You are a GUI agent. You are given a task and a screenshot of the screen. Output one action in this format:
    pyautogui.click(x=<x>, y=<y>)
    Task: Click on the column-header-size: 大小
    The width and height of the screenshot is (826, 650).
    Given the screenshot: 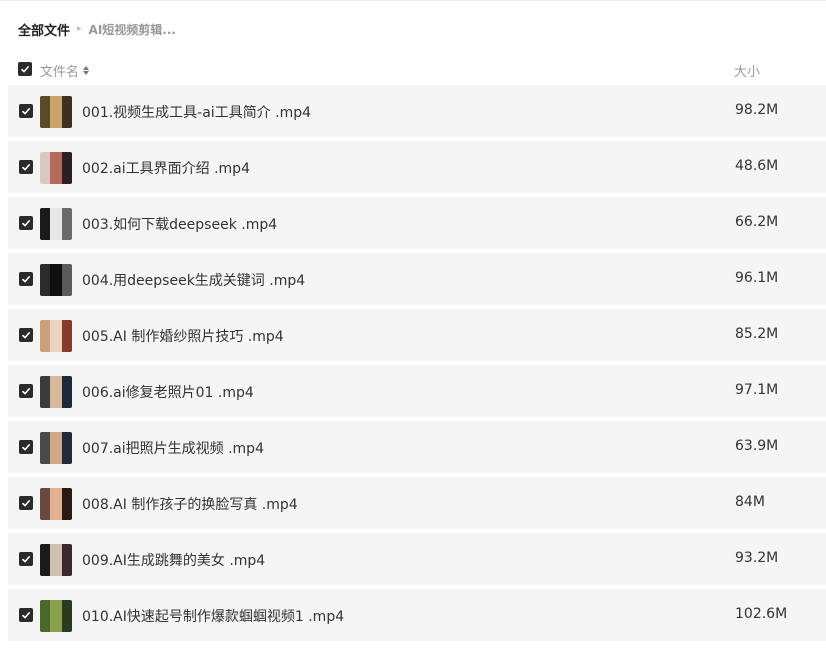 What is the action you would take?
    pyautogui.click(x=747, y=70)
    